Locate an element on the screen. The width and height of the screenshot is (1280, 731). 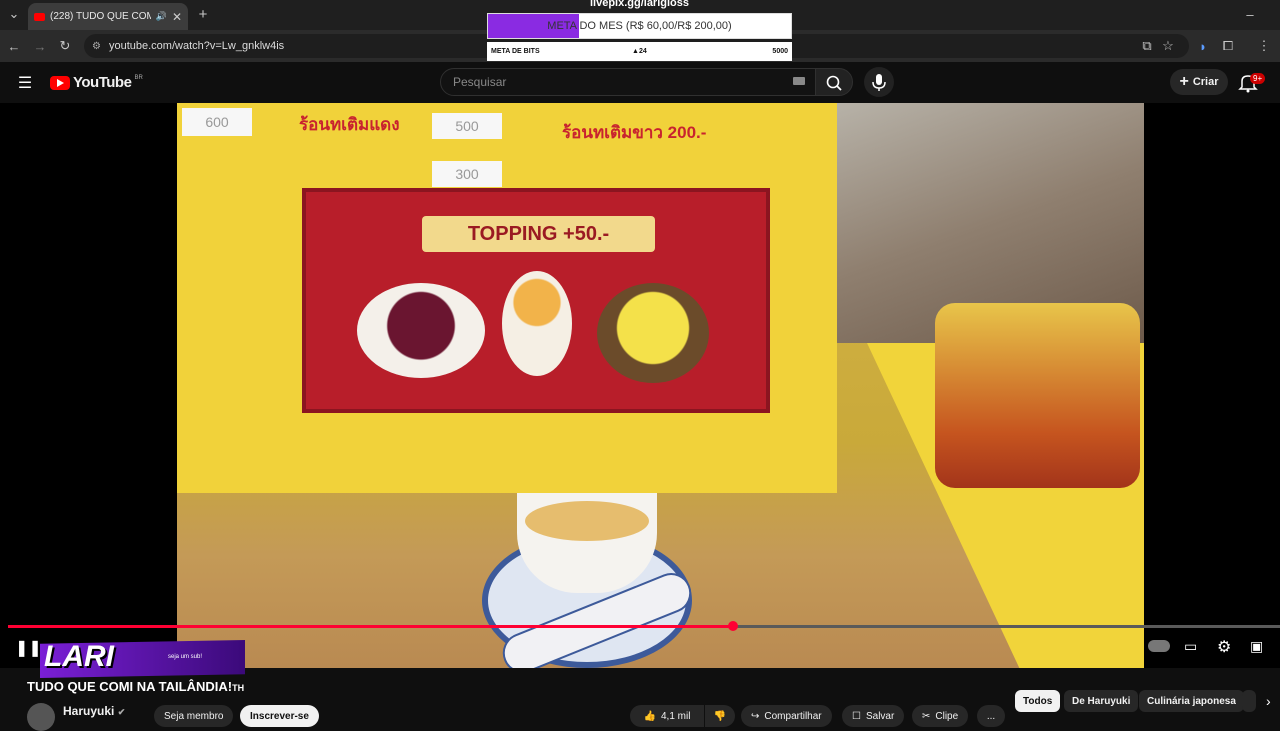
youtube-favicon-icon is located at coordinates (39, 16).